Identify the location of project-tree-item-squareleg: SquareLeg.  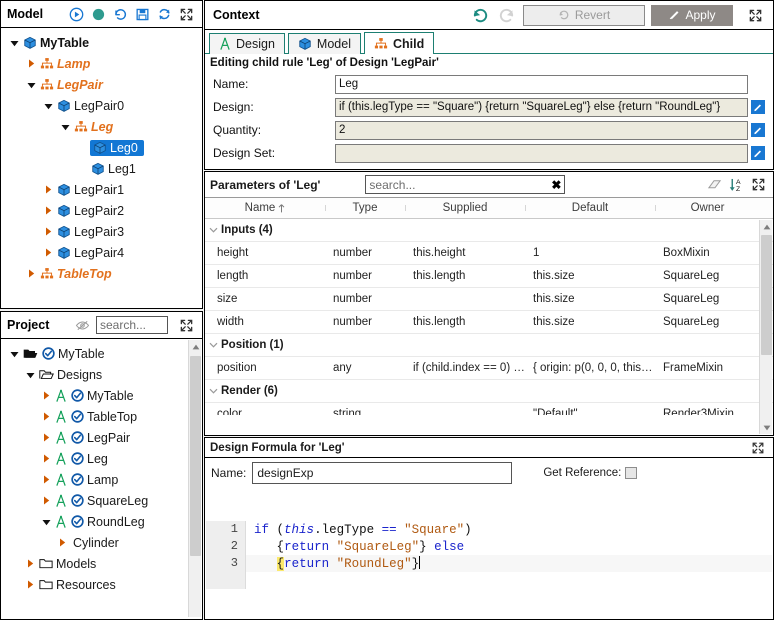
(94, 500).